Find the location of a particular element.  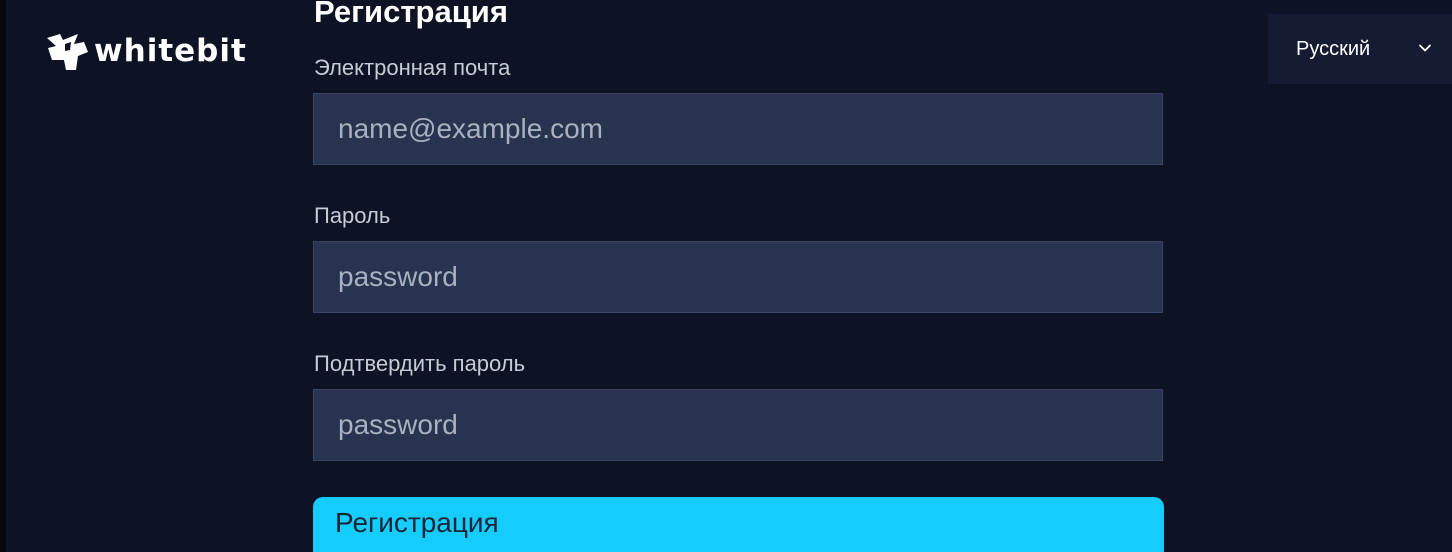

left-edge-strip is located at coordinates (3, 276).